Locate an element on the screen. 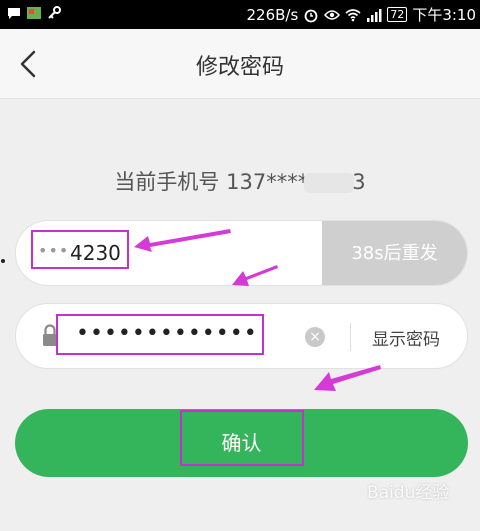  phone-label: 当前手机号 is located at coordinates (167, 182).